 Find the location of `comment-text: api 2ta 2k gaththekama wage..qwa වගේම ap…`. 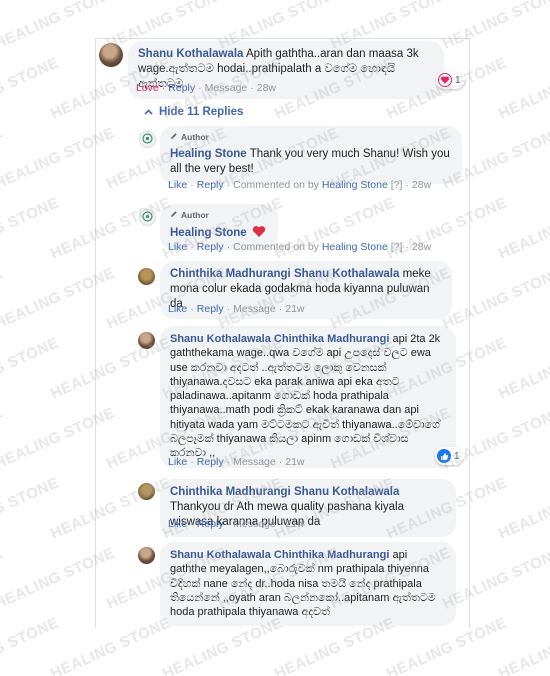

comment-text: api 2ta 2k gaththekama wage..qwa වගේම ap… is located at coordinates (305, 396).